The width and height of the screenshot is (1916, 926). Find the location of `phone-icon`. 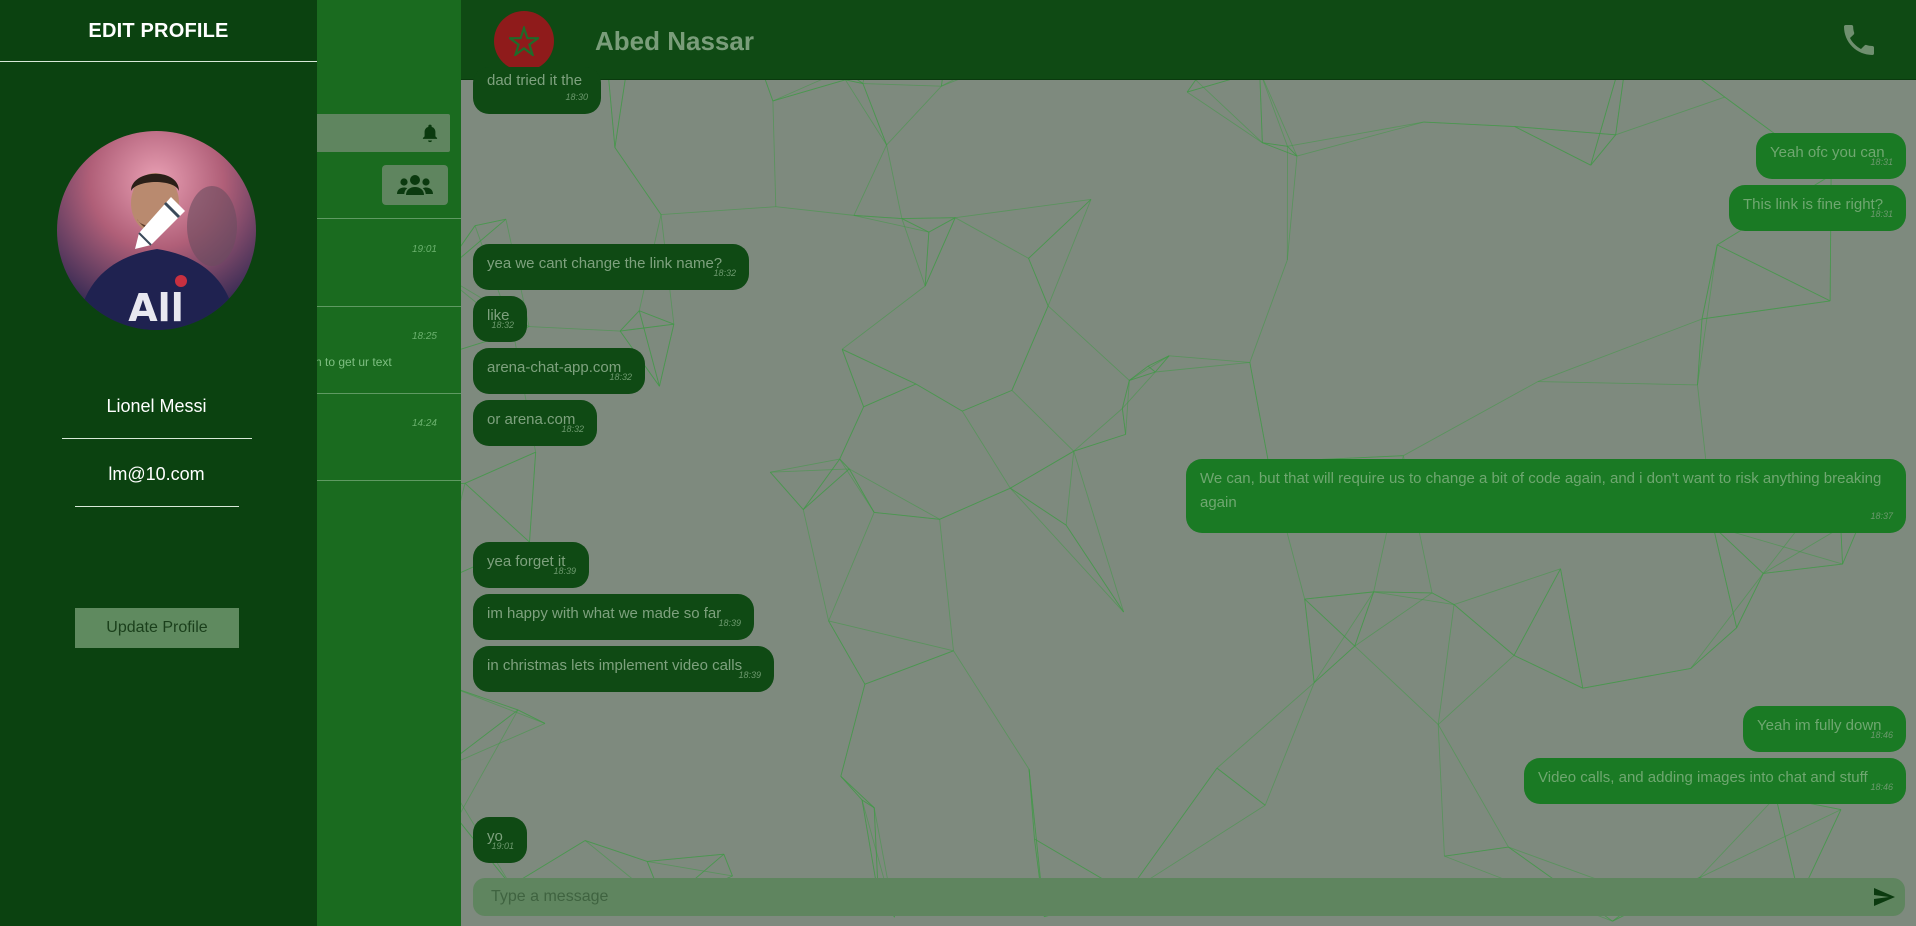

phone-icon is located at coordinates (1859, 40).